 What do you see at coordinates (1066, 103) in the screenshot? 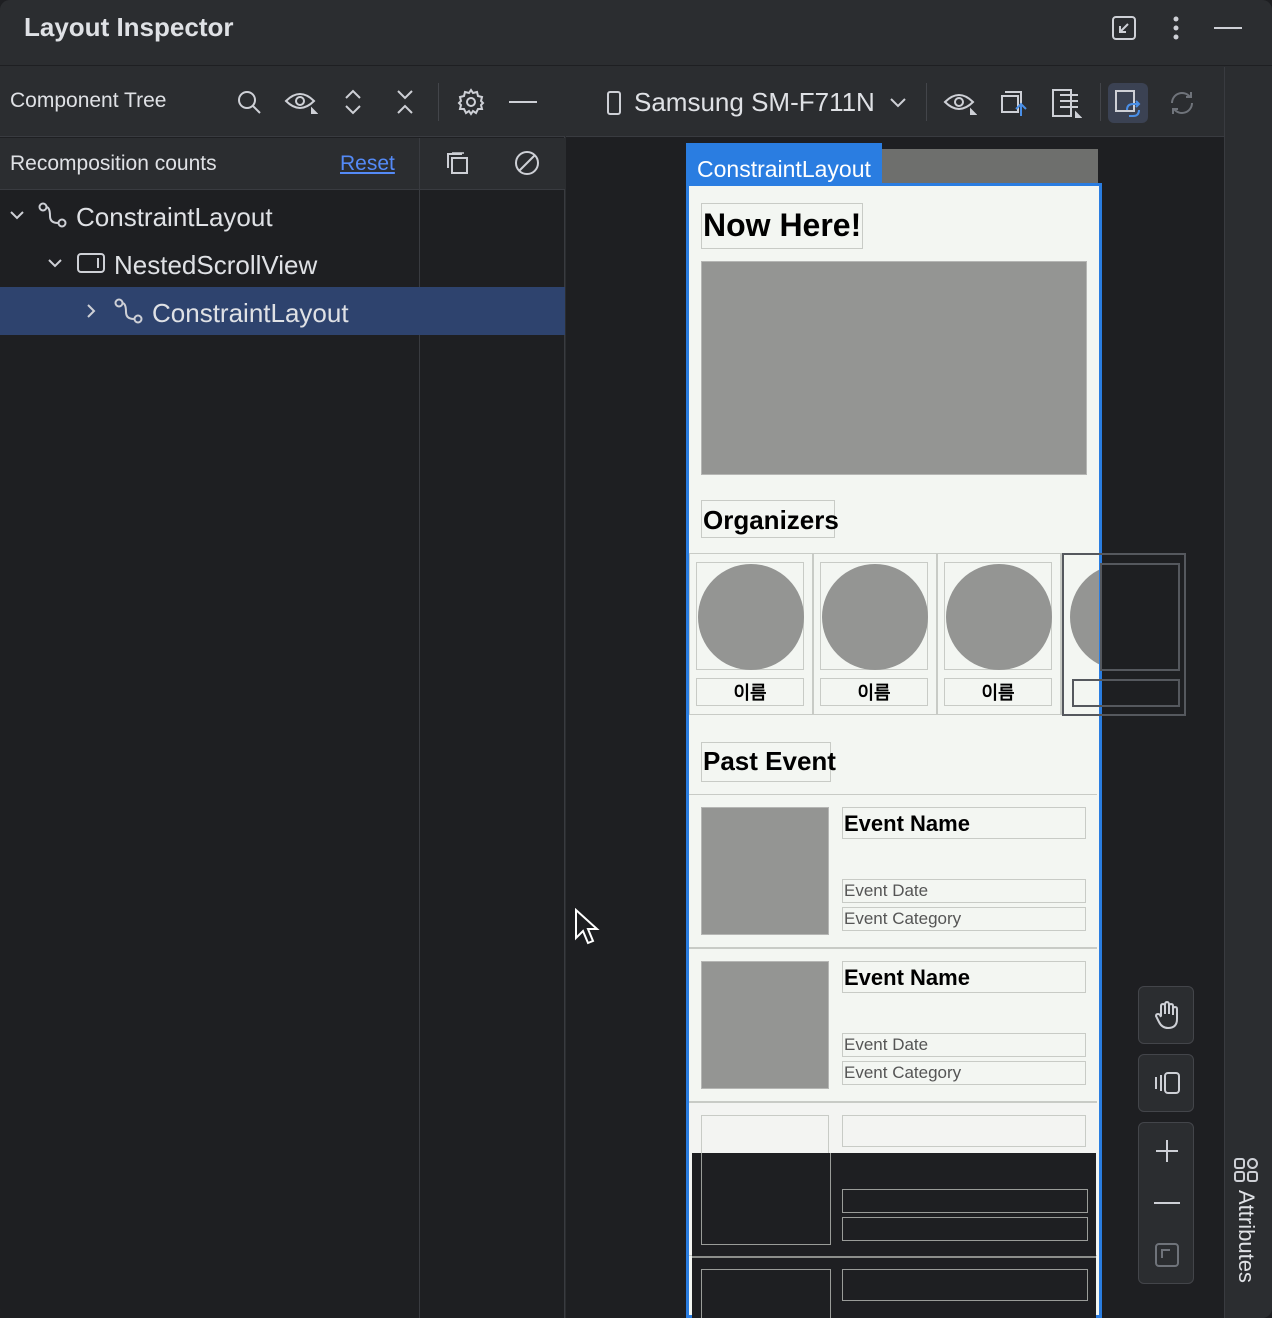
I see `layout-tree-icon` at bounding box center [1066, 103].